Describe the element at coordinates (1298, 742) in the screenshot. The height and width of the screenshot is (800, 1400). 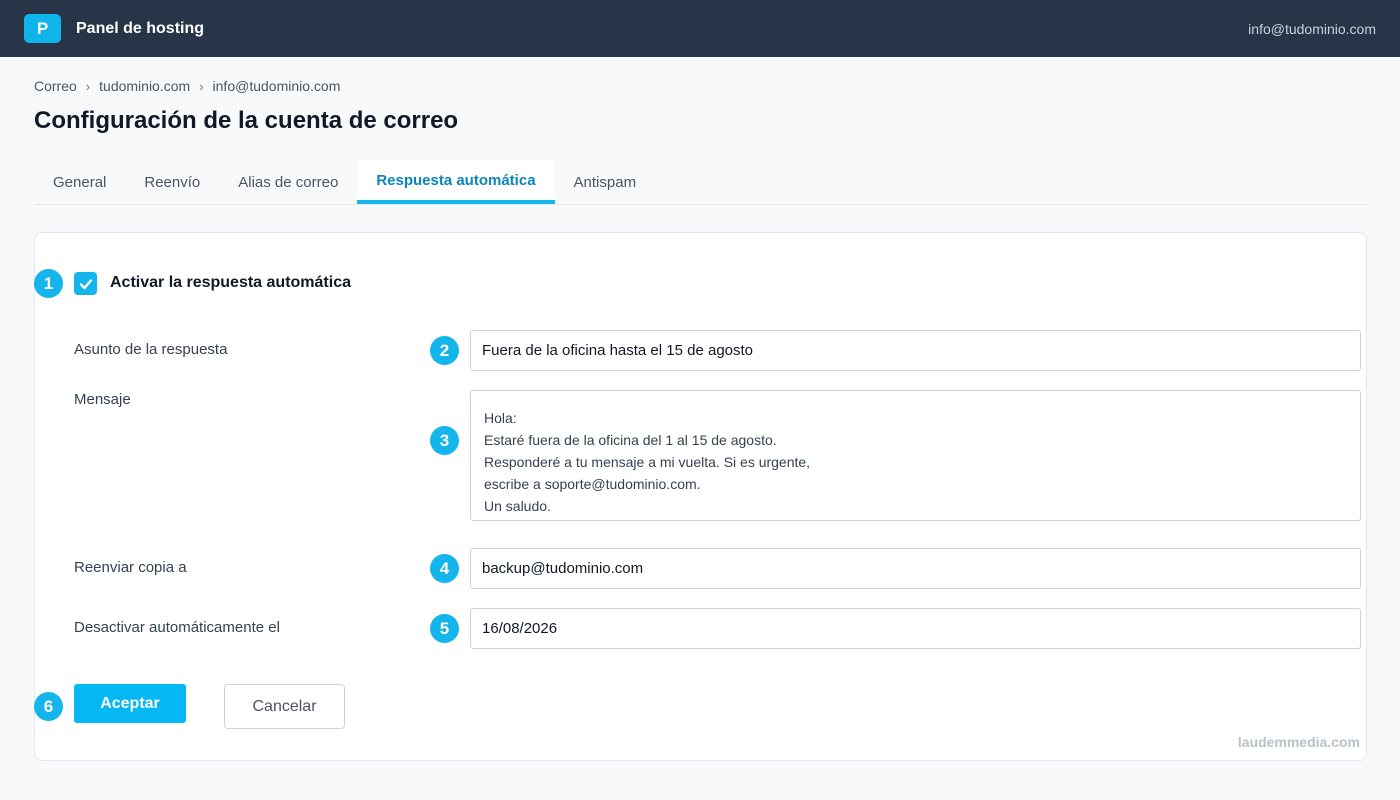
I see `watermark: laudemmedia.com` at that location.